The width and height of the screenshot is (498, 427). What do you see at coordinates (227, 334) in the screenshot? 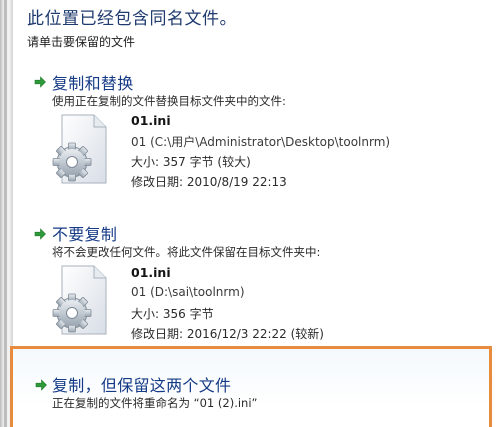
I see `file-modified: 修改日期: 2016/12/3 22:22 (较新)` at bounding box center [227, 334].